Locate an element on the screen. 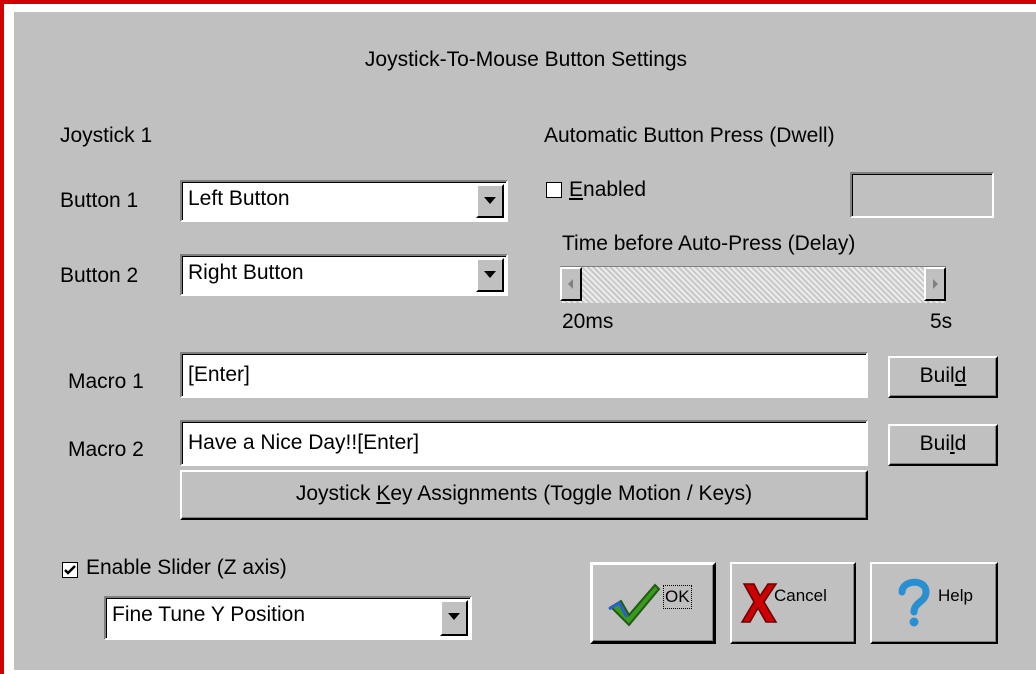  macro2-label: Macro 2 is located at coordinates (106, 449).